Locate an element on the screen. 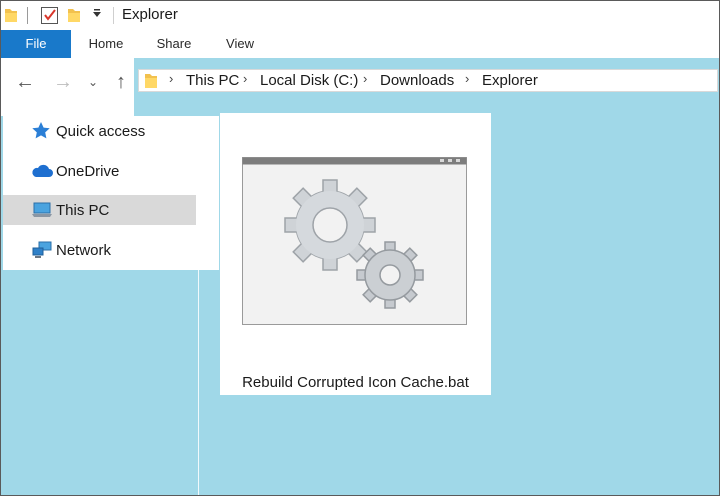 The height and width of the screenshot is (496, 720). title-separator is located at coordinates (113, 15).